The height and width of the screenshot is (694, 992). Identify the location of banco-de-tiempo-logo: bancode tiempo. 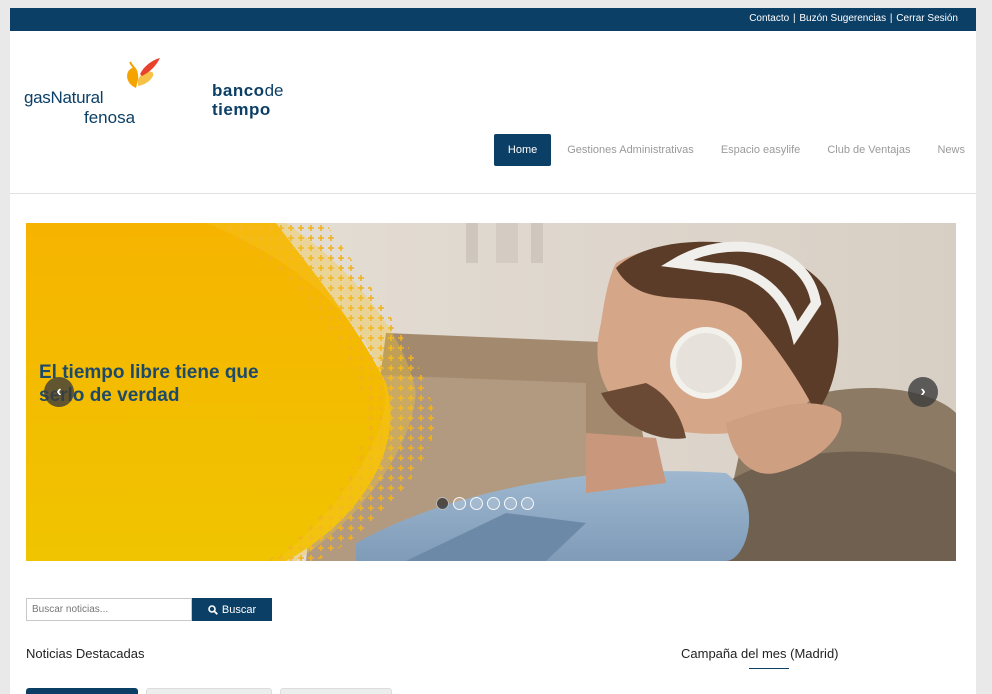
(247, 100).